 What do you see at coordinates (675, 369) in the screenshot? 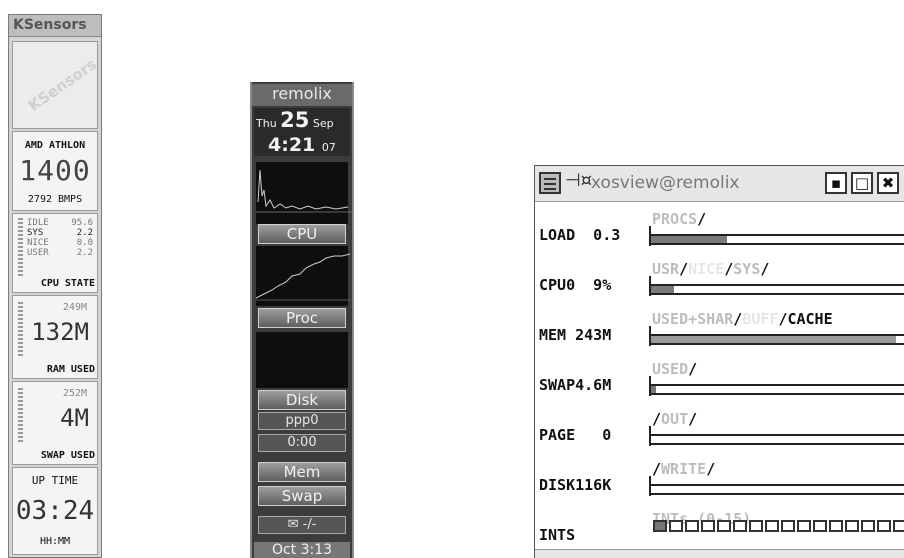
I see `meter-legend: USED/` at bounding box center [675, 369].